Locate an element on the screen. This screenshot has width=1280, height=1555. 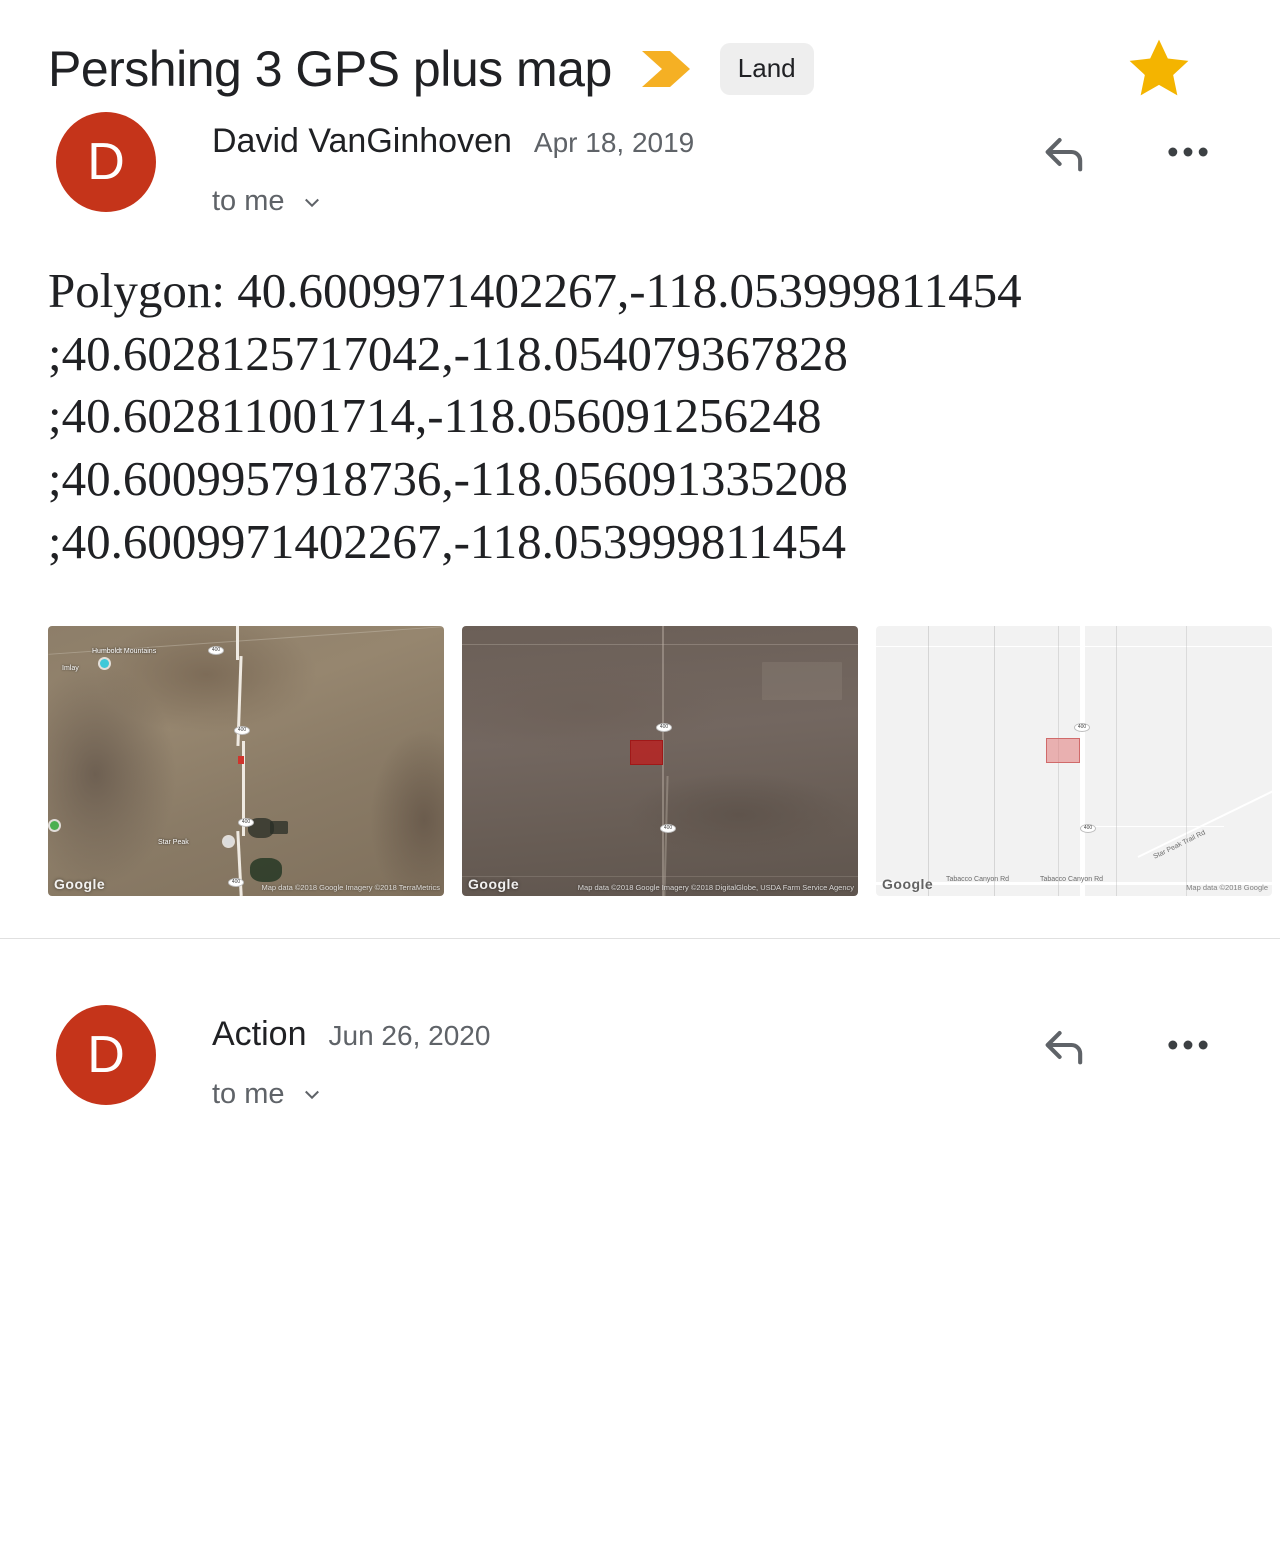
message-2-actions is located at coordinates (1126, 1038).